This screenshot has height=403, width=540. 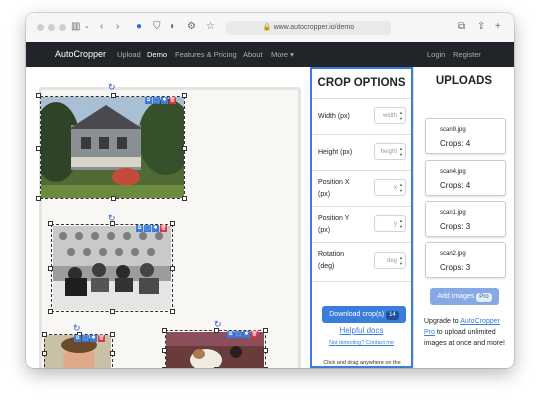 I want to click on brand-logo: AutoCropper, so click(x=80, y=54).